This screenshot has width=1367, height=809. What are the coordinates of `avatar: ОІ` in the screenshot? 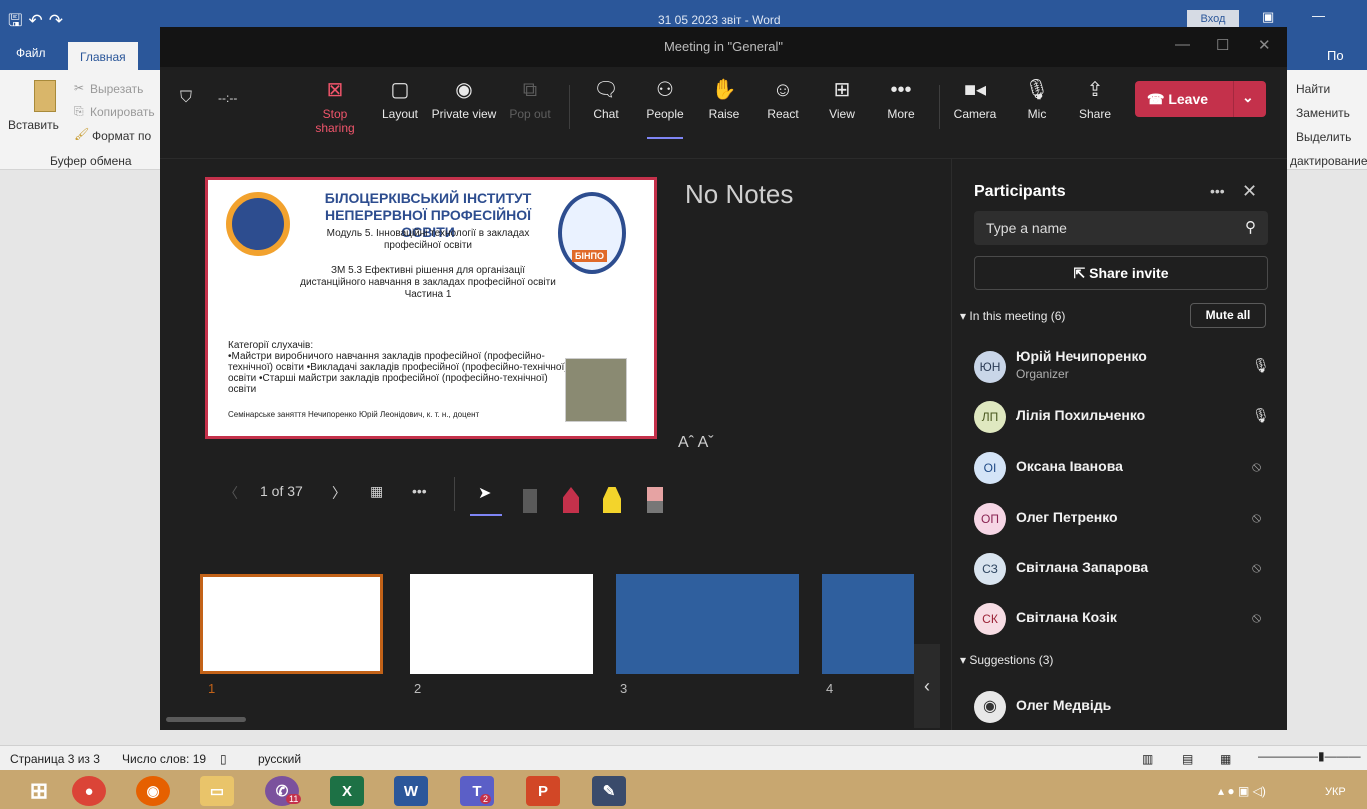 It's located at (990, 468).